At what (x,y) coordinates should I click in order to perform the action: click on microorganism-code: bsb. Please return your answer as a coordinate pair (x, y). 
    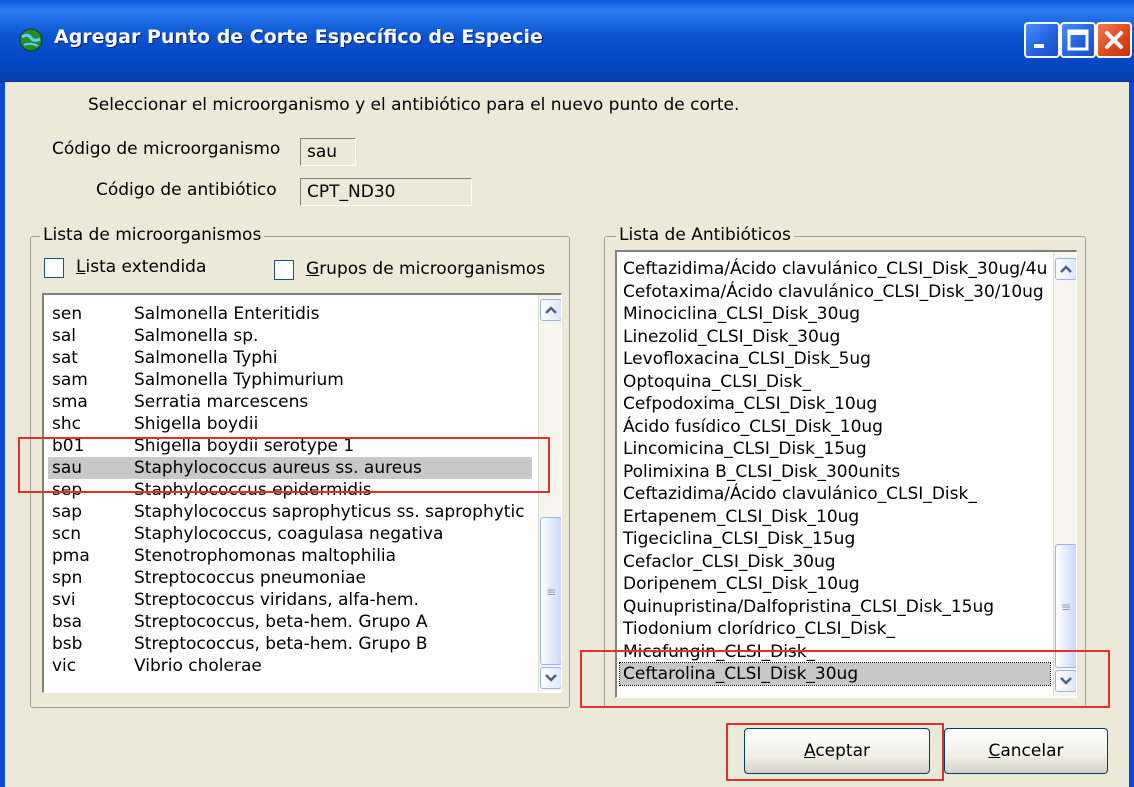
    Looking at the image, I should click on (67, 644).